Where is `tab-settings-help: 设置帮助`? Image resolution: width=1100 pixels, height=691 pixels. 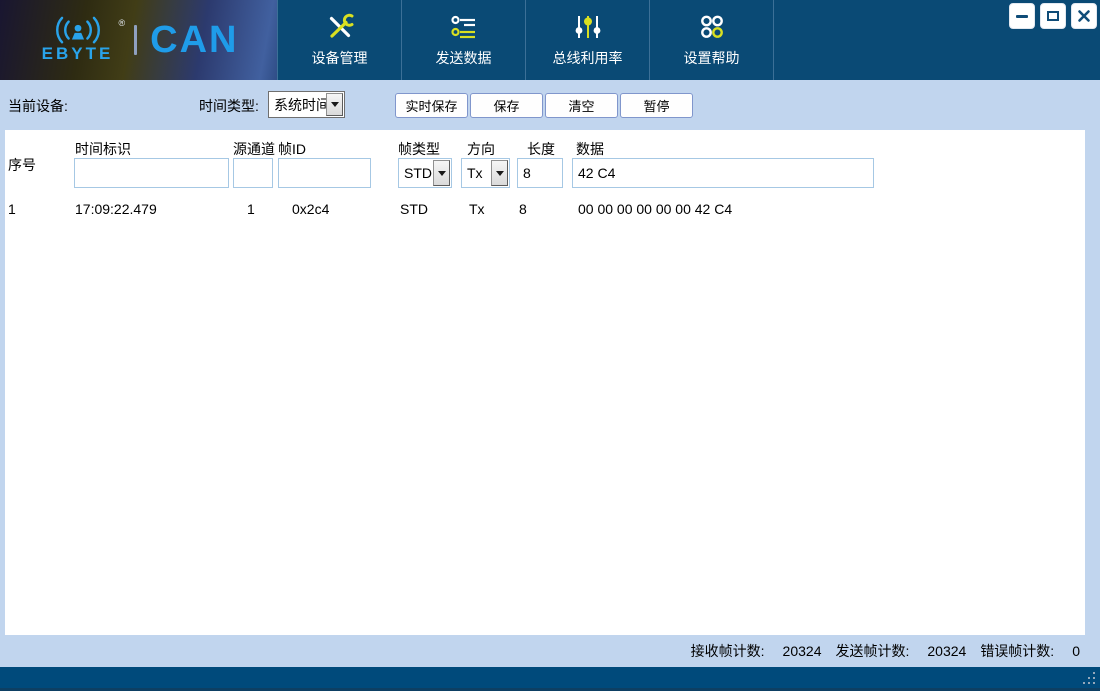
tab-settings-help: 设置帮助 is located at coordinates (712, 40).